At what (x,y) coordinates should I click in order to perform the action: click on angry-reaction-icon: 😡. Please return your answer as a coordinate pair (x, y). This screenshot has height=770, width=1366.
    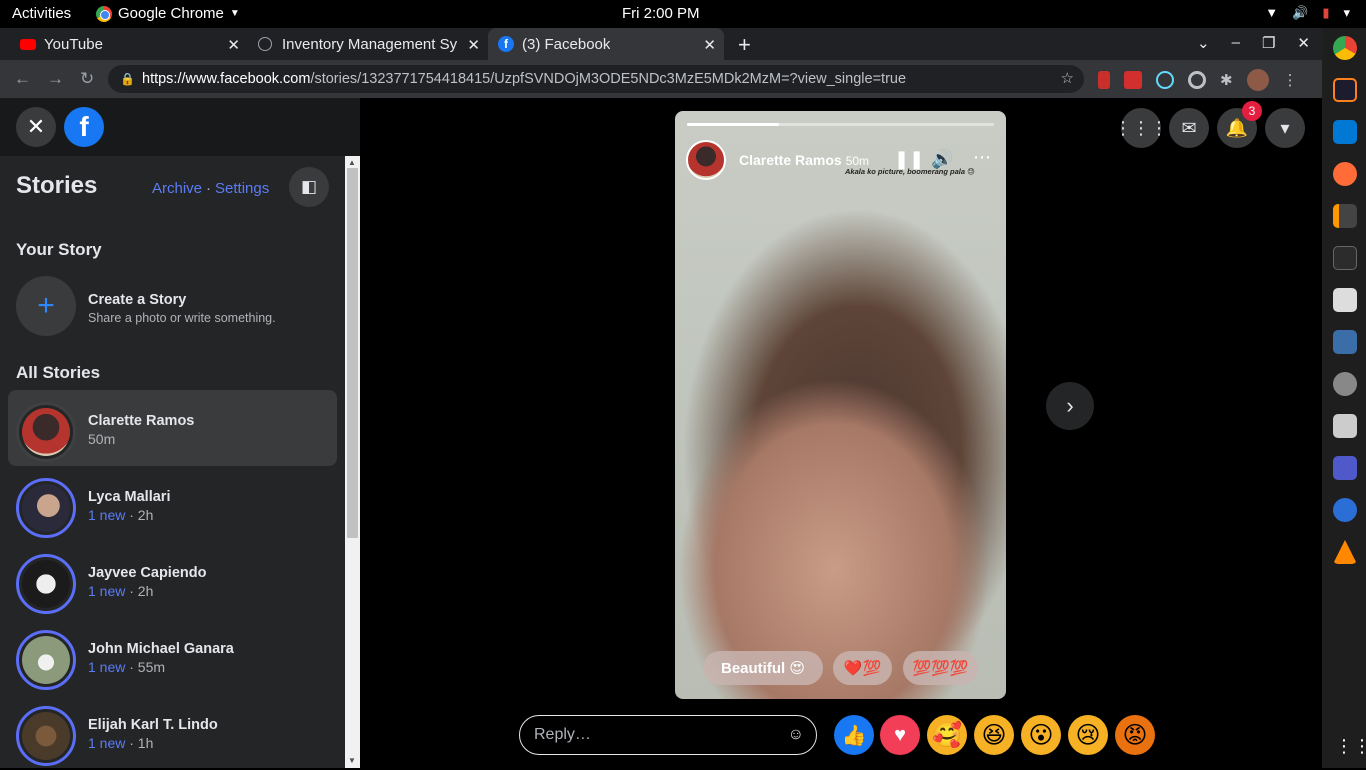
    Looking at the image, I should click on (1135, 735).